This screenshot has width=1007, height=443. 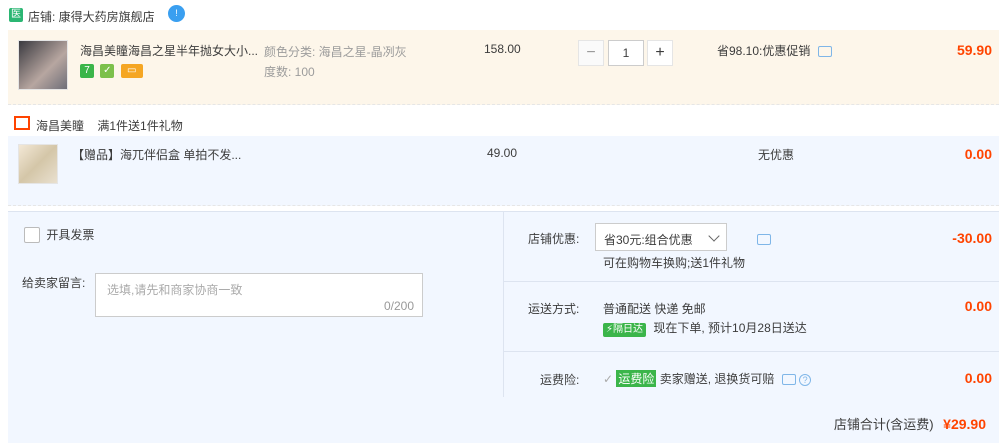 I want to click on message-counter: 0/200, so click(x=398, y=306).